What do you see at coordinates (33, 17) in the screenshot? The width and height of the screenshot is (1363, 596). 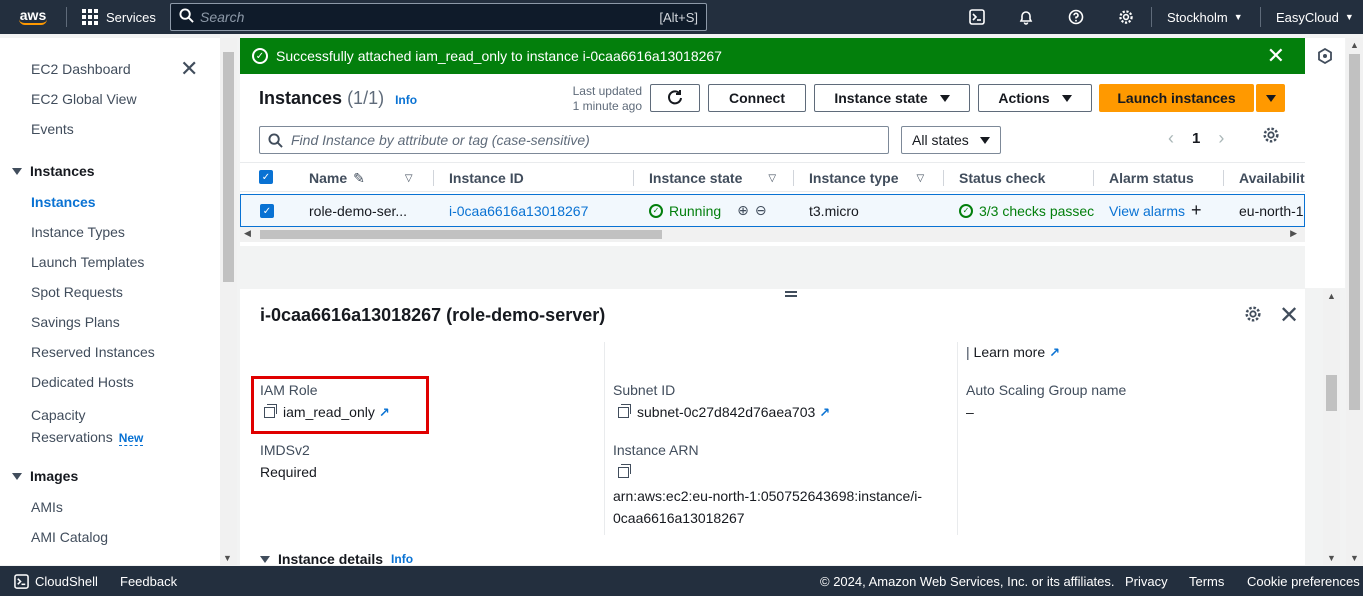 I see `aws-logo: aws` at bounding box center [33, 17].